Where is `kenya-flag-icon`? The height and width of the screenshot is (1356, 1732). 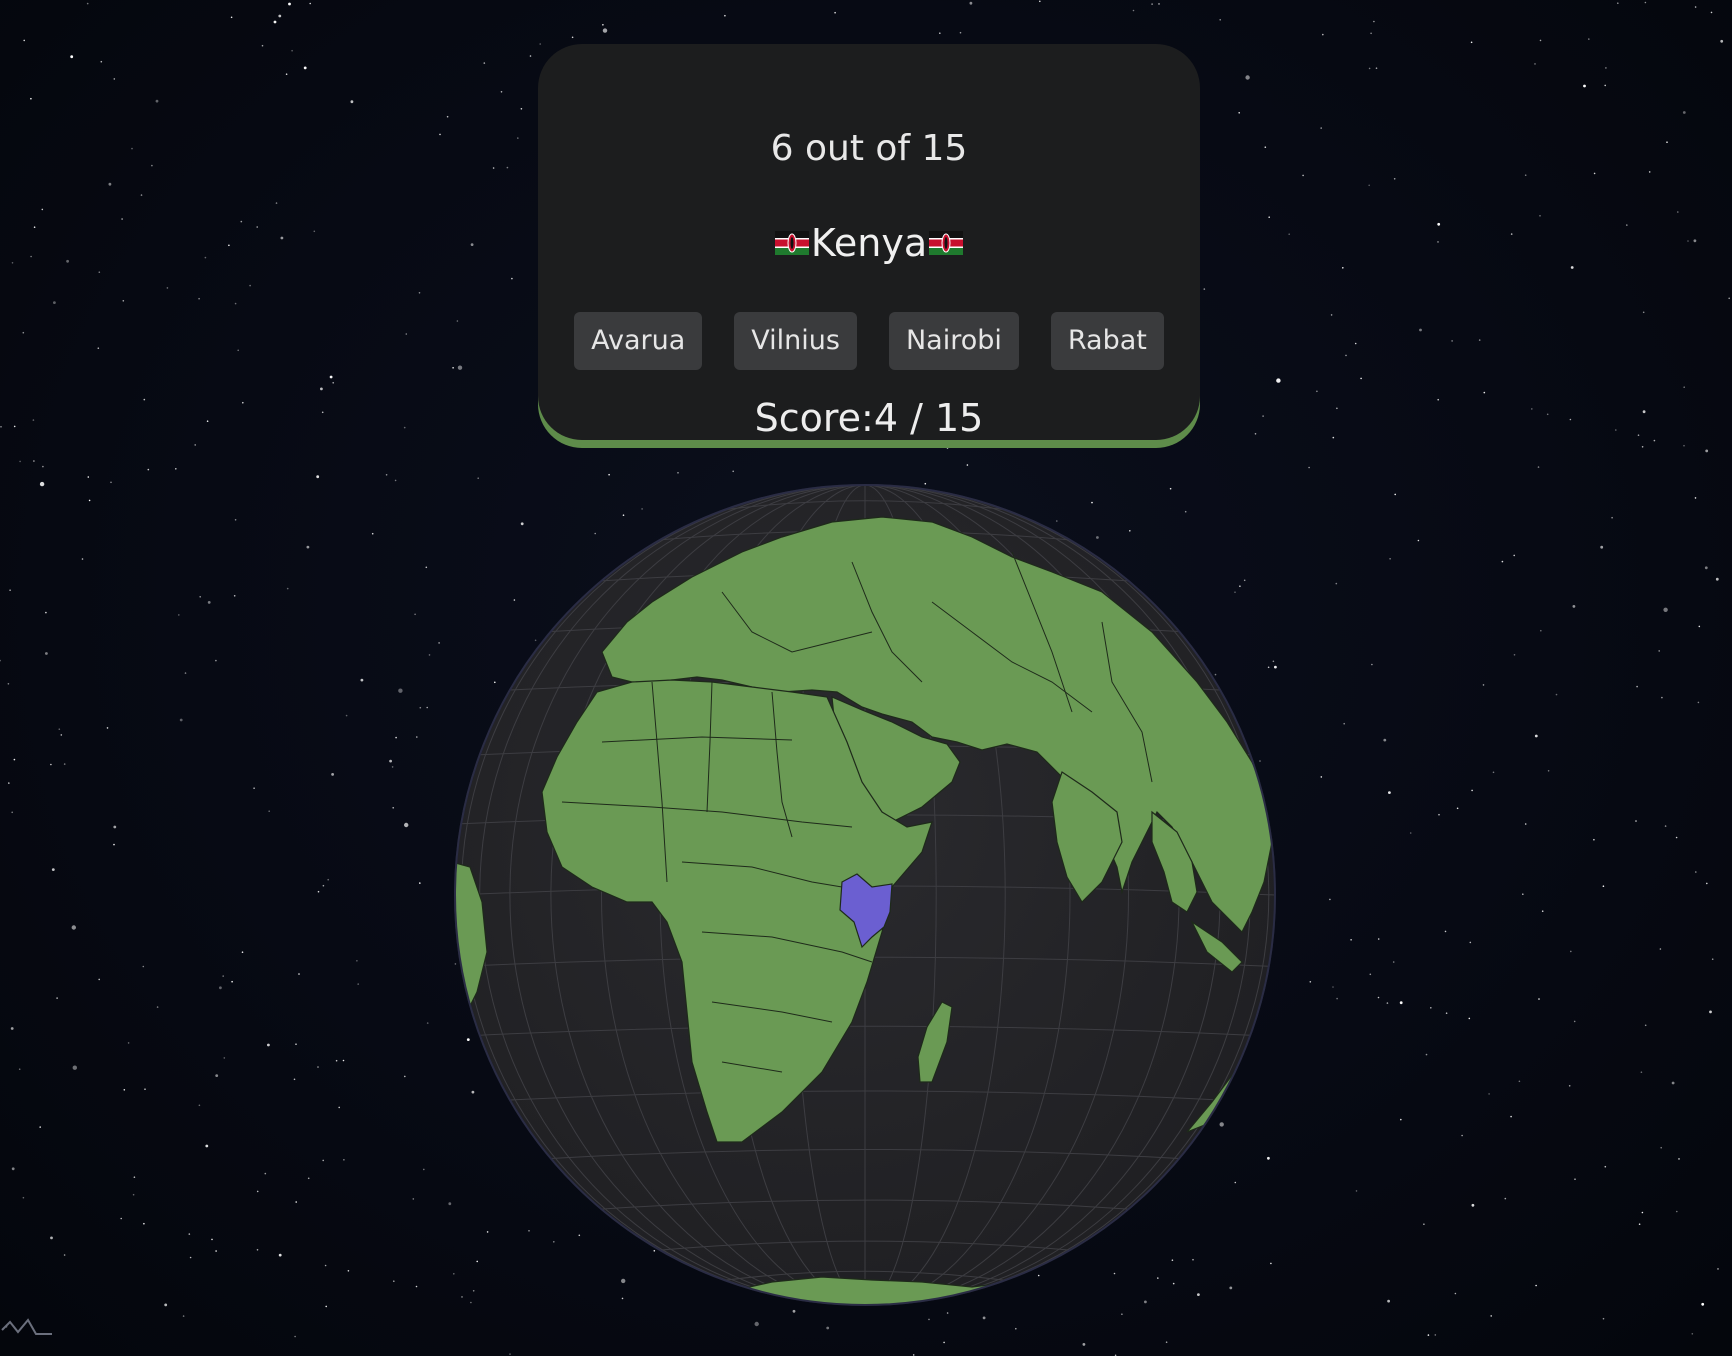
kenya-flag-icon is located at coordinates (791, 243).